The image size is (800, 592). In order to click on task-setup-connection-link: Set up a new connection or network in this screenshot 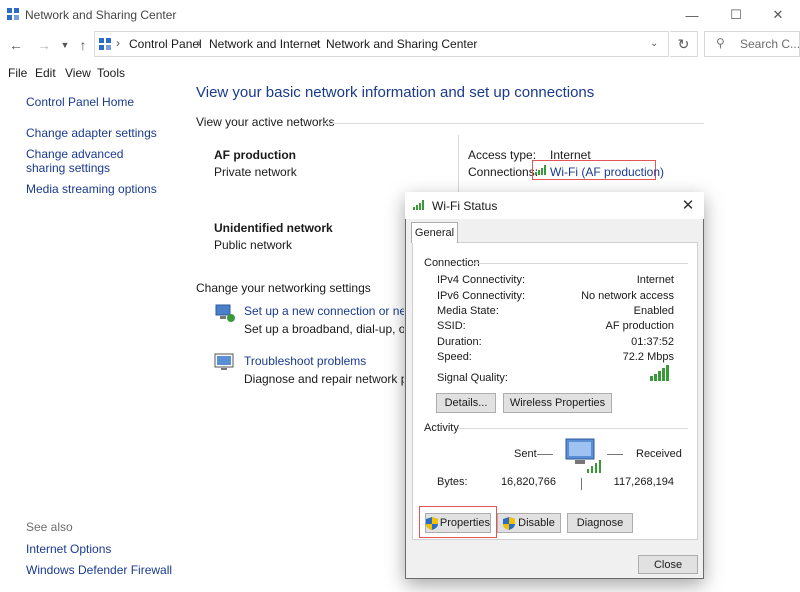, I will do `click(324, 311)`.